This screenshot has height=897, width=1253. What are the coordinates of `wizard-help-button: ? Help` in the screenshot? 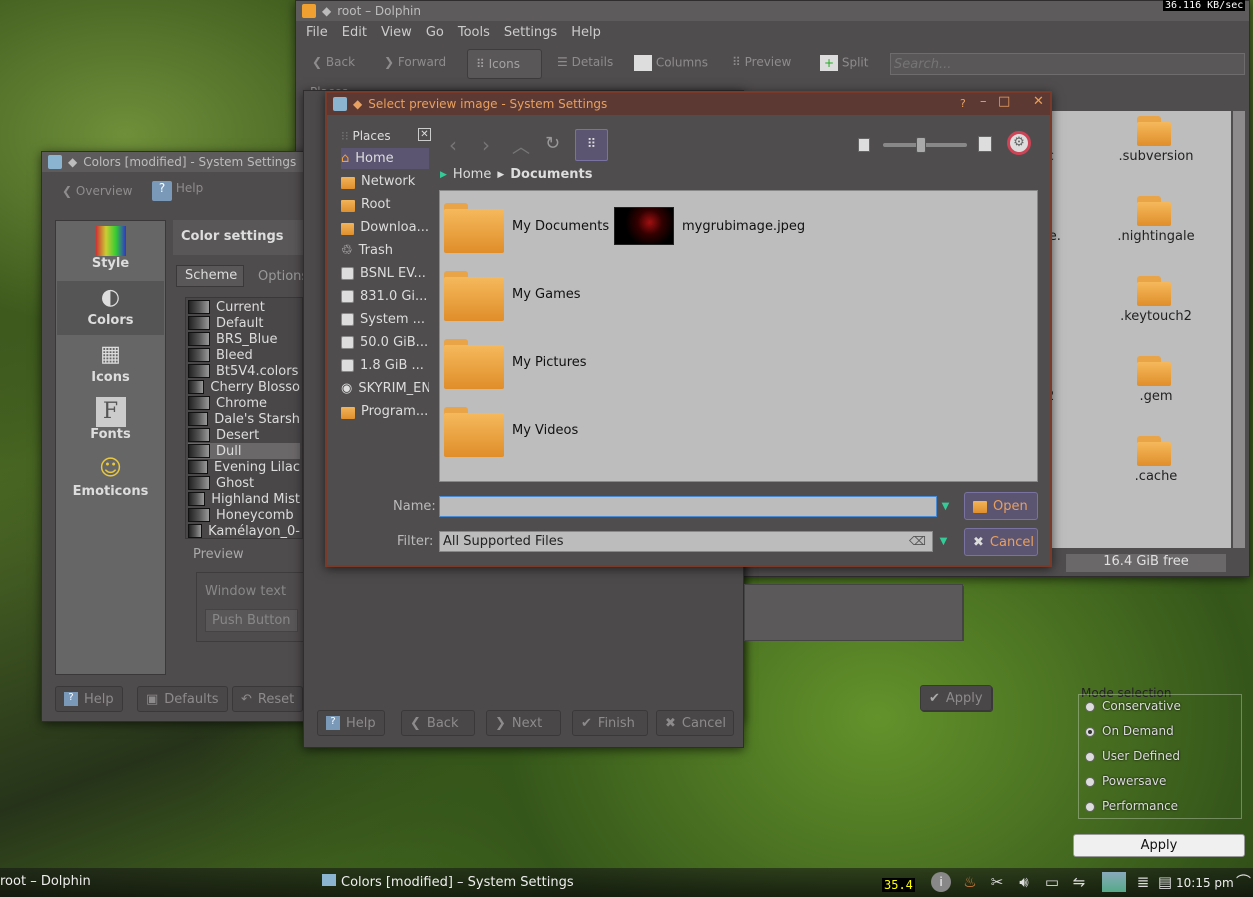 It's located at (351, 723).